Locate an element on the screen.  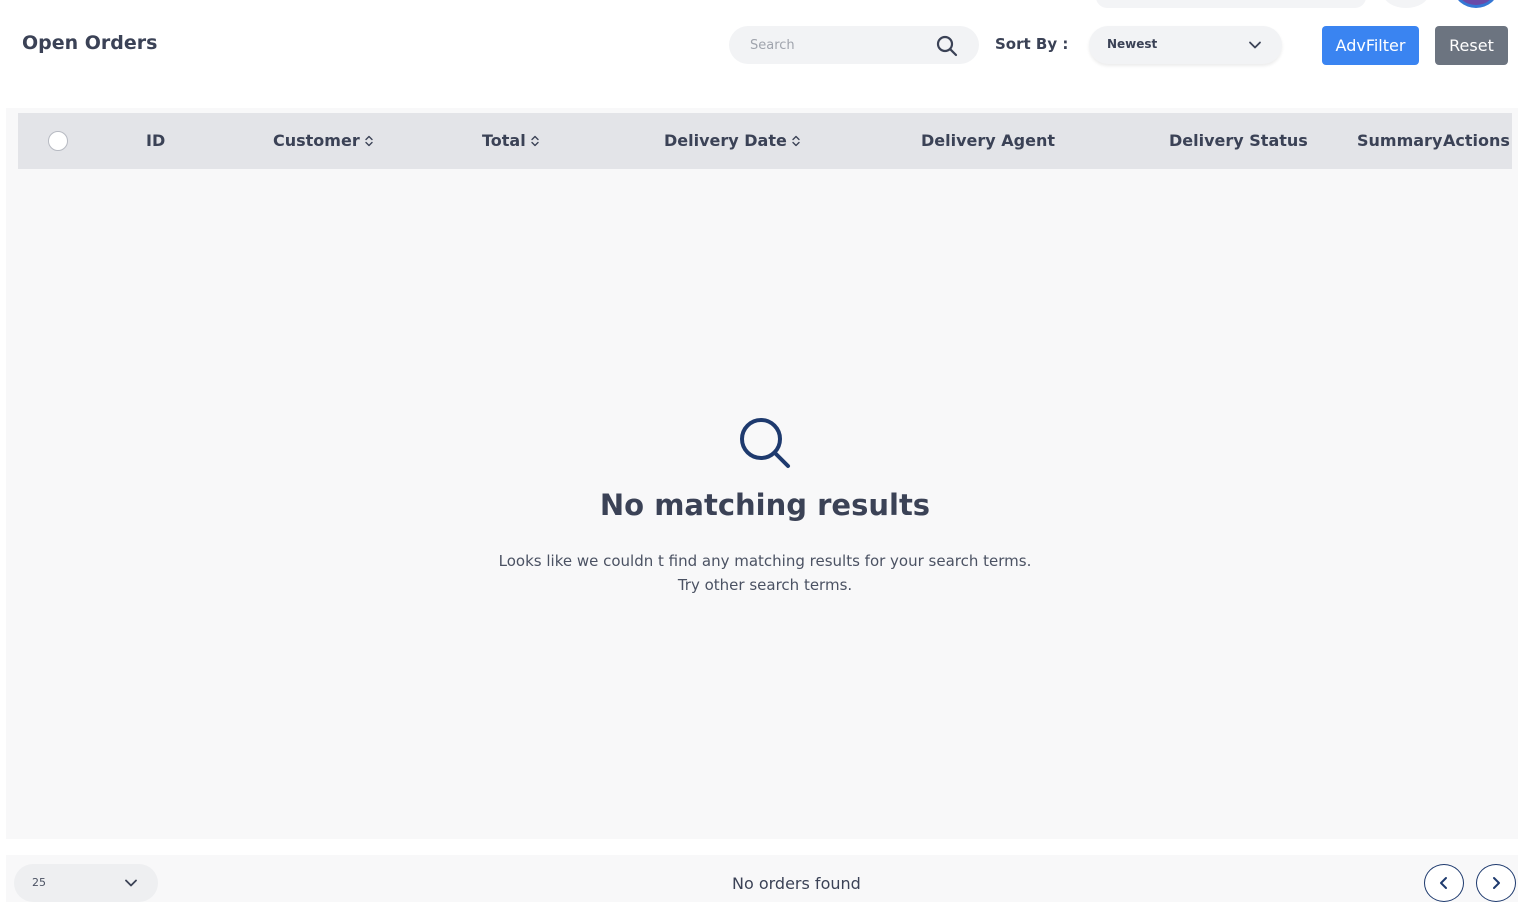
chevron-left-icon is located at coordinates (1443, 883).